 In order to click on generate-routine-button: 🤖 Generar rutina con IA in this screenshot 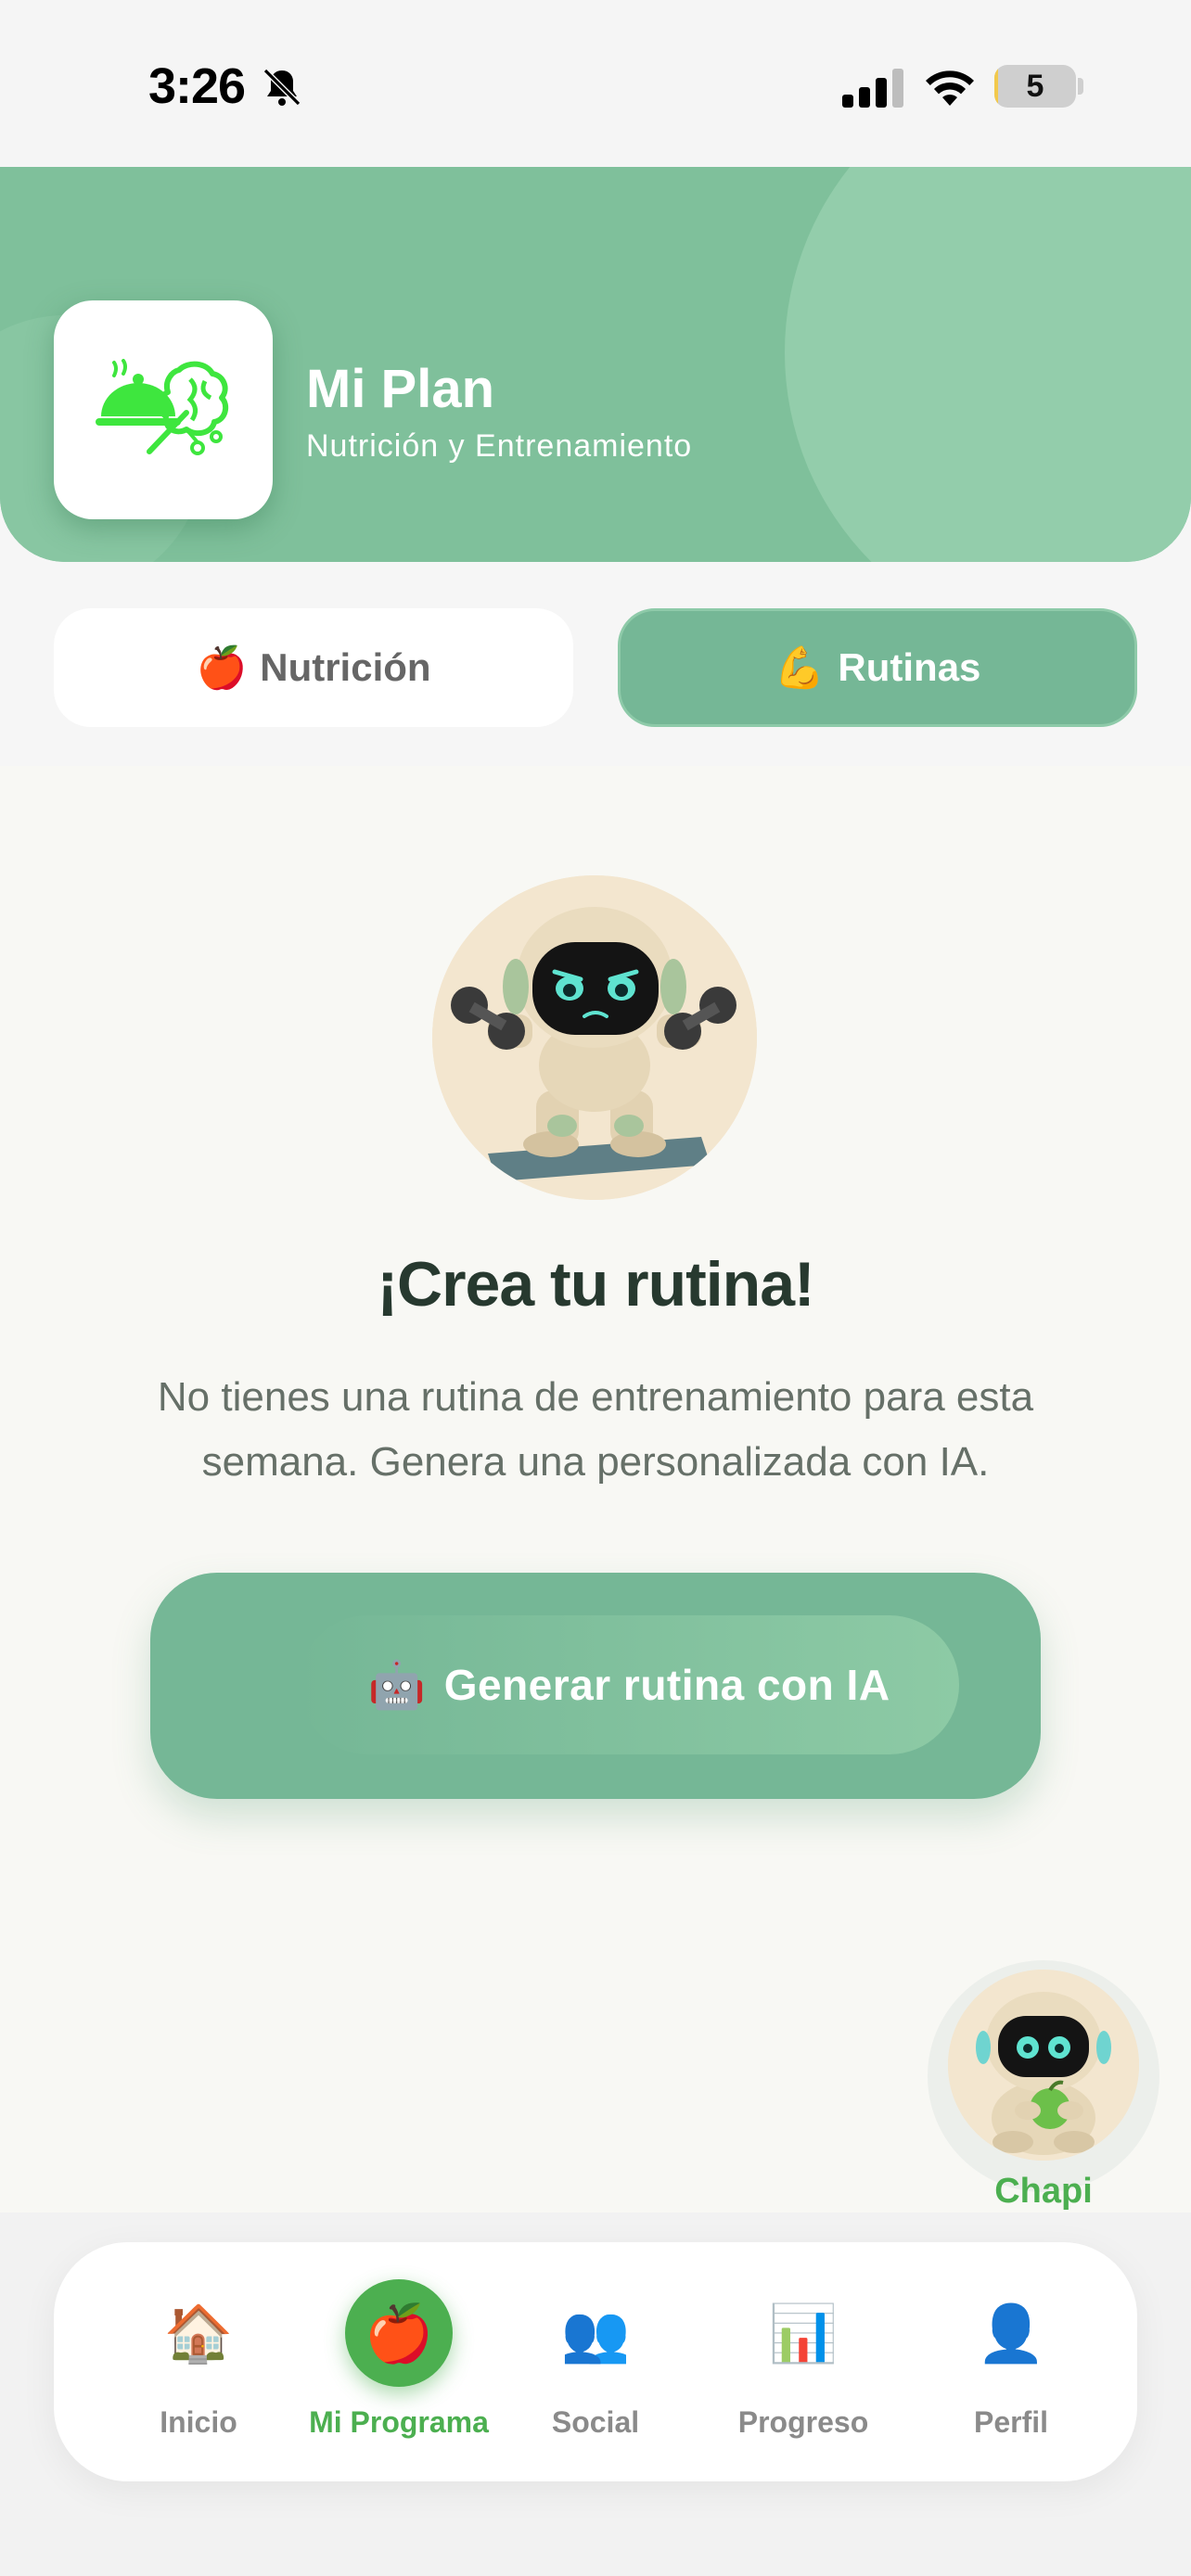, I will do `click(595, 1686)`.